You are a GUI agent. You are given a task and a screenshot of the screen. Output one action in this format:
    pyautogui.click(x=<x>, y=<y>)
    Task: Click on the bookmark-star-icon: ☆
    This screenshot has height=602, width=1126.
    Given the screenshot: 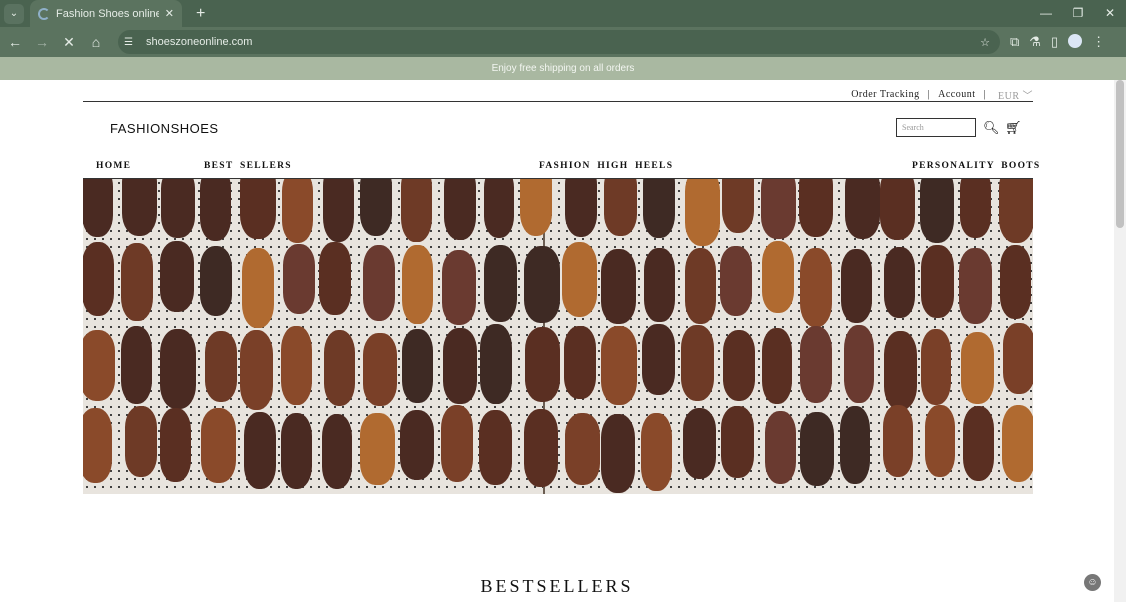 What is the action you would take?
    pyautogui.click(x=985, y=42)
    